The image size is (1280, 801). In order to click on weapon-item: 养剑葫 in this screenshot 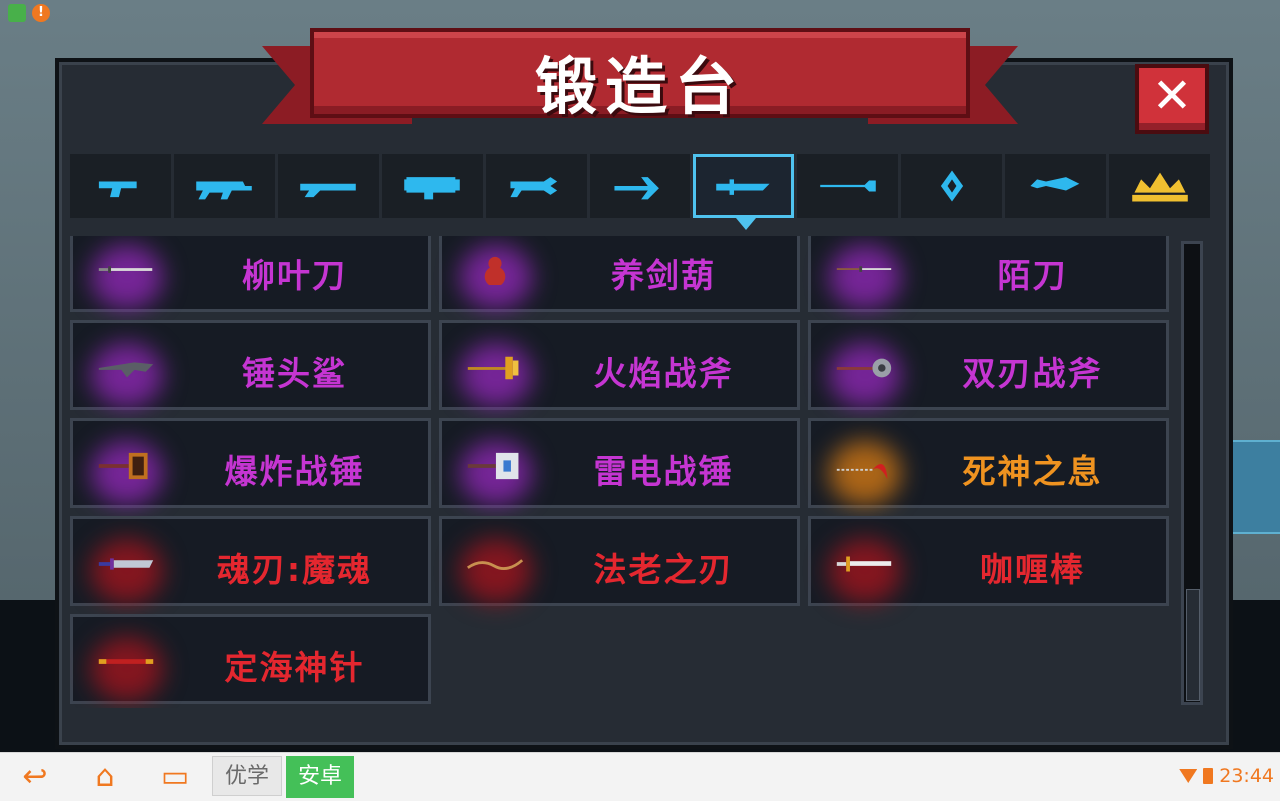, I will do `click(619, 274)`.